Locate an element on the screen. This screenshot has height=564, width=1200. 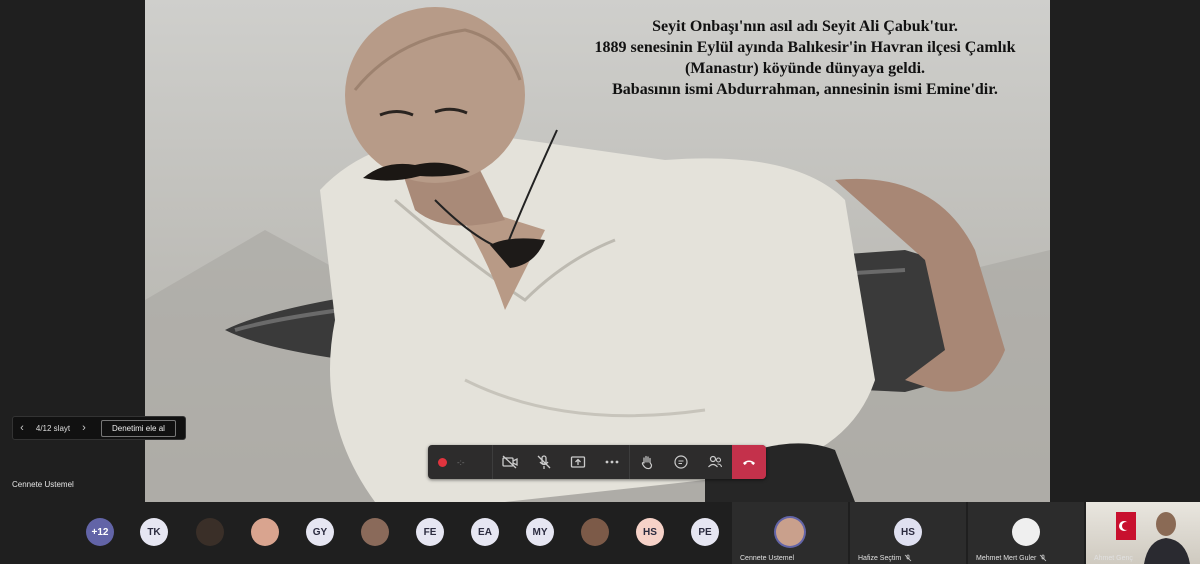
participants-button is located at coordinates (715, 462).